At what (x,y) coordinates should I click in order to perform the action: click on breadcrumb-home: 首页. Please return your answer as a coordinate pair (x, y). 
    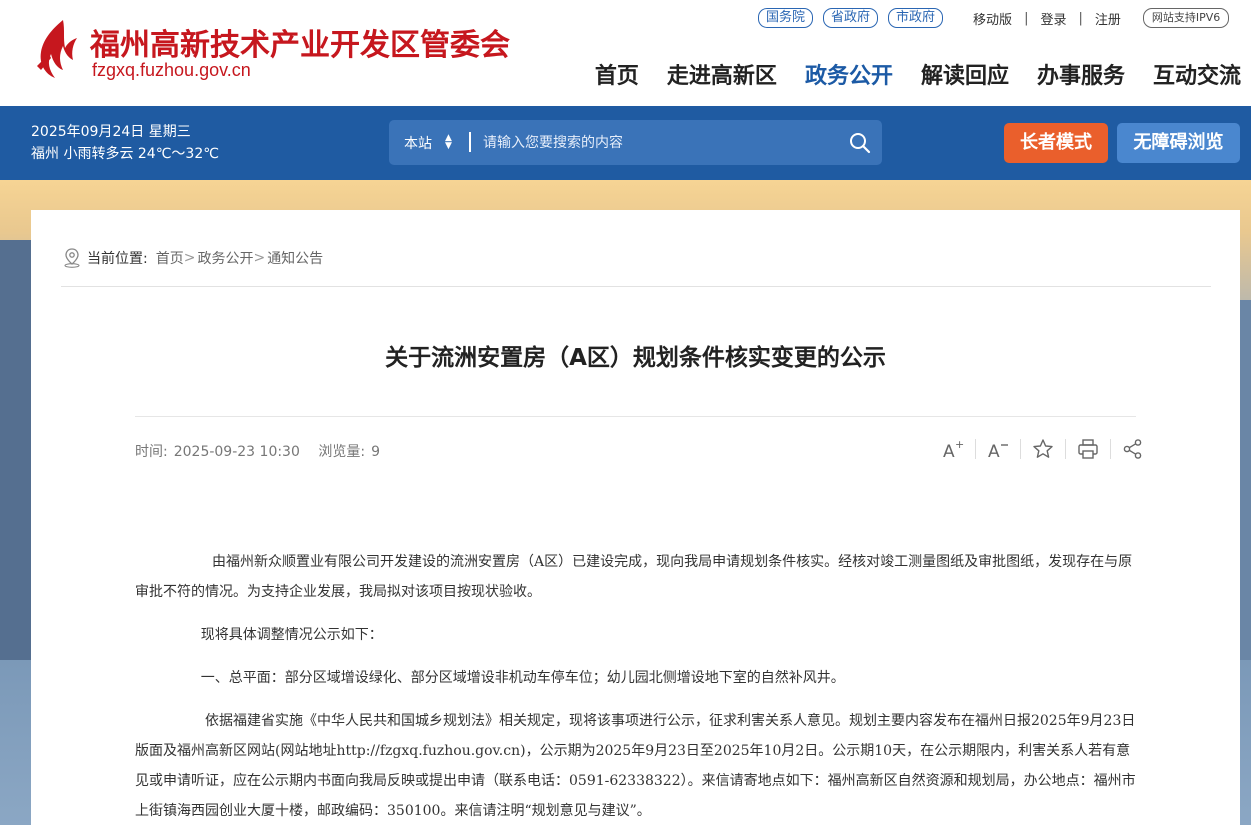
    Looking at the image, I should click on (170, 258).